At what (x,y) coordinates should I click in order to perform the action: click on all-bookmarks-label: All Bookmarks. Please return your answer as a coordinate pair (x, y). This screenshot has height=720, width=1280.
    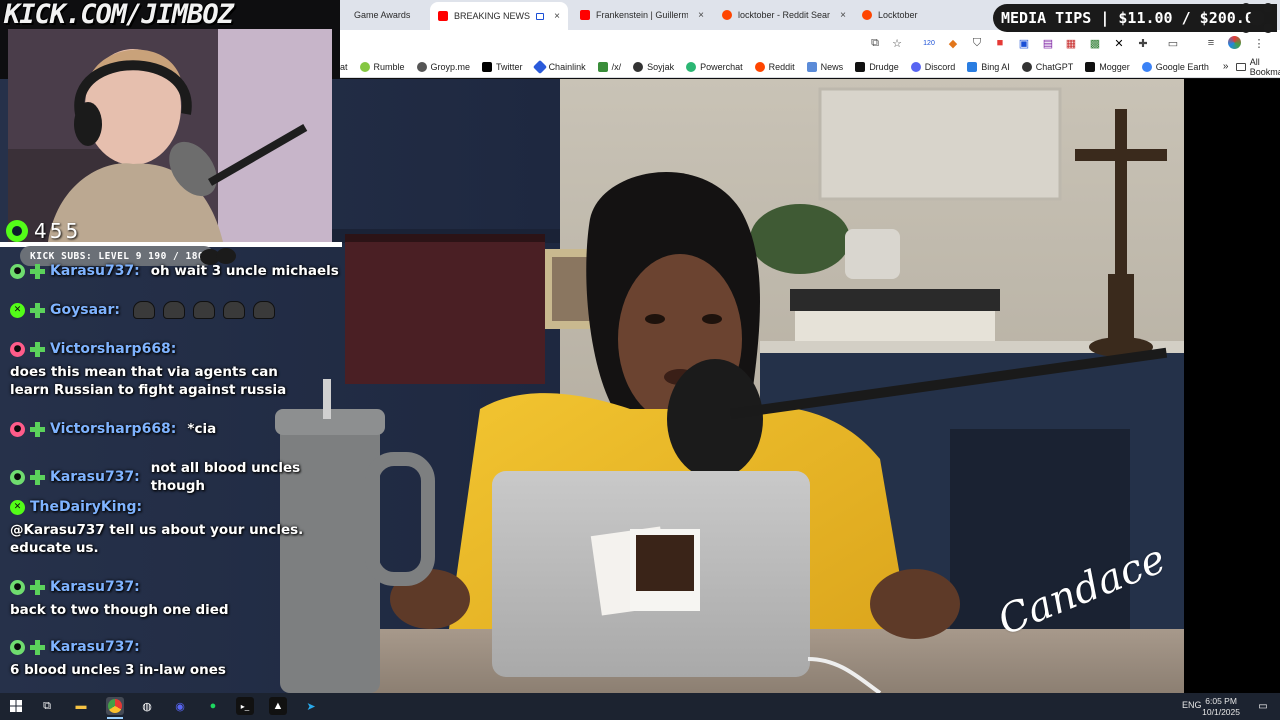
    Looking at the image, I should click on (1264, 66).